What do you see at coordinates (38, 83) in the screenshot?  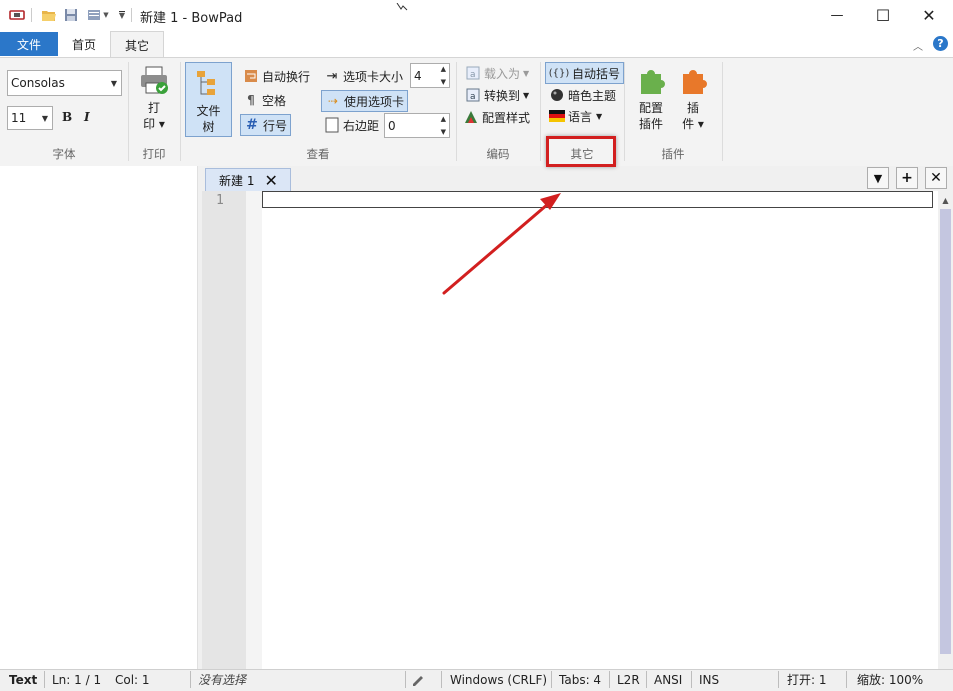 I see `font-name-value: Consolas` at bounding box center [38, 83].